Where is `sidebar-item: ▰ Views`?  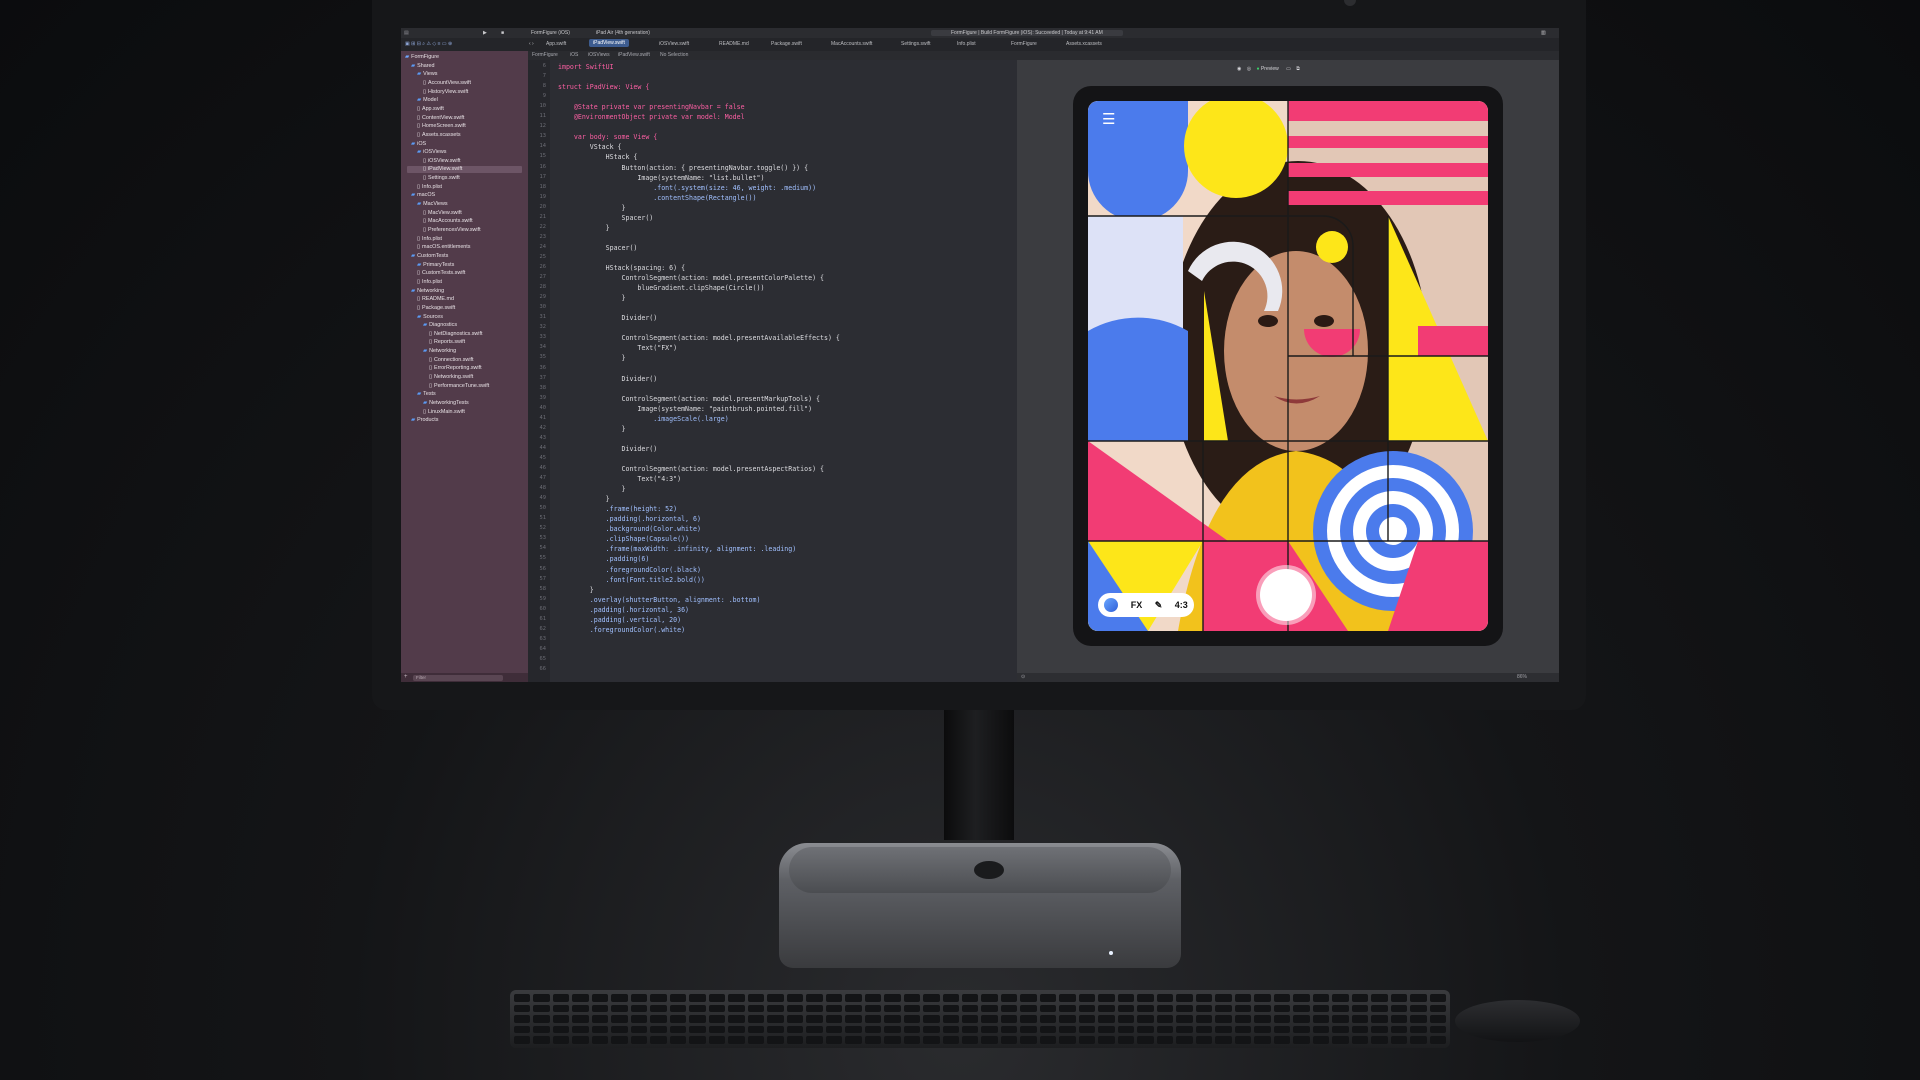
sidebar-item: ▰ Views is located at coordinates (427, 74).